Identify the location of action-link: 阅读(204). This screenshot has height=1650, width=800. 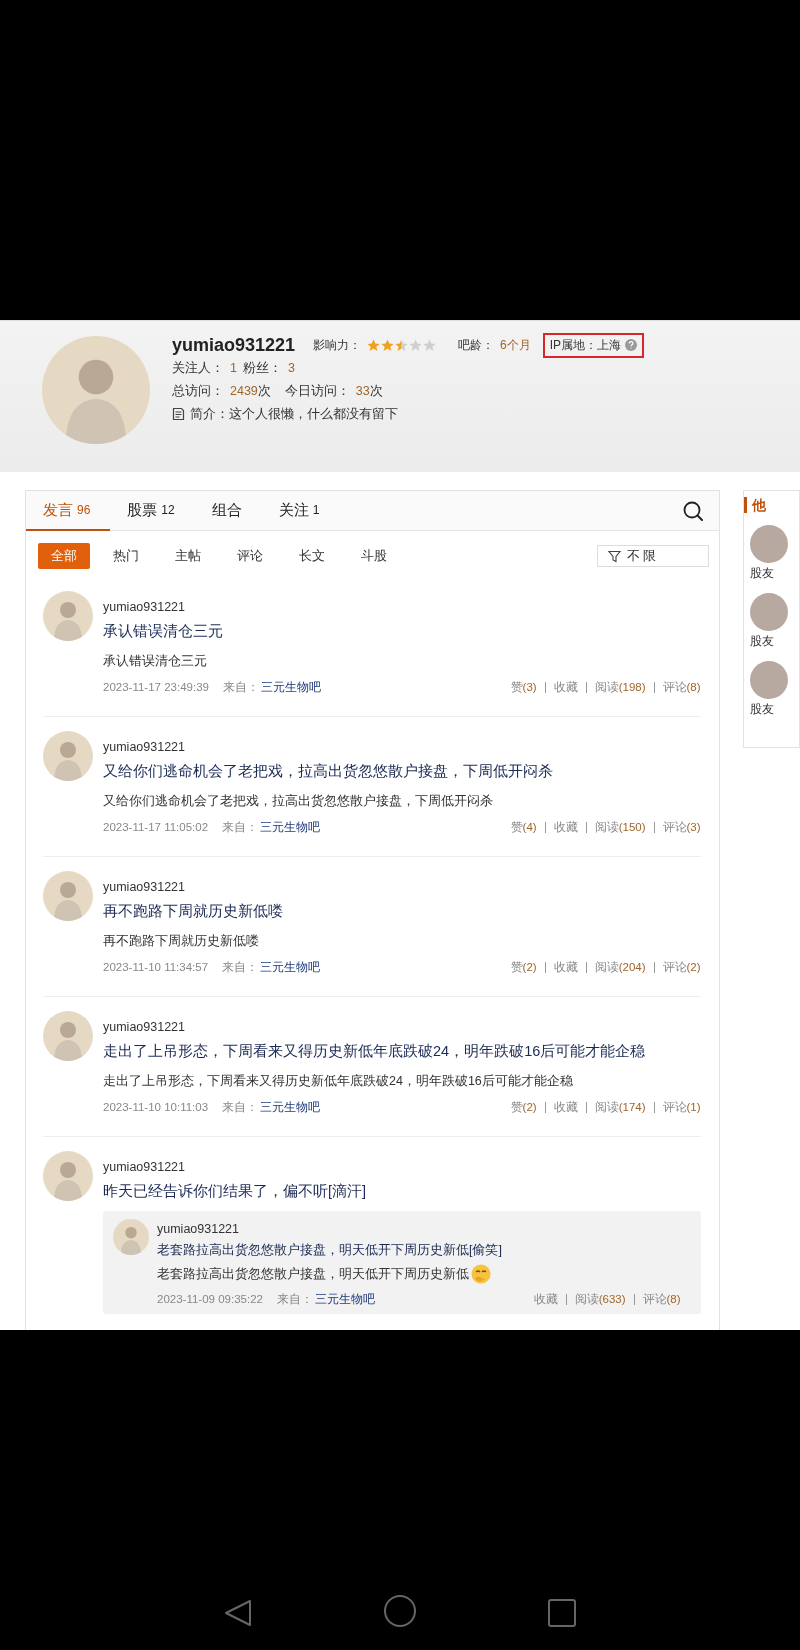
(619, 967).